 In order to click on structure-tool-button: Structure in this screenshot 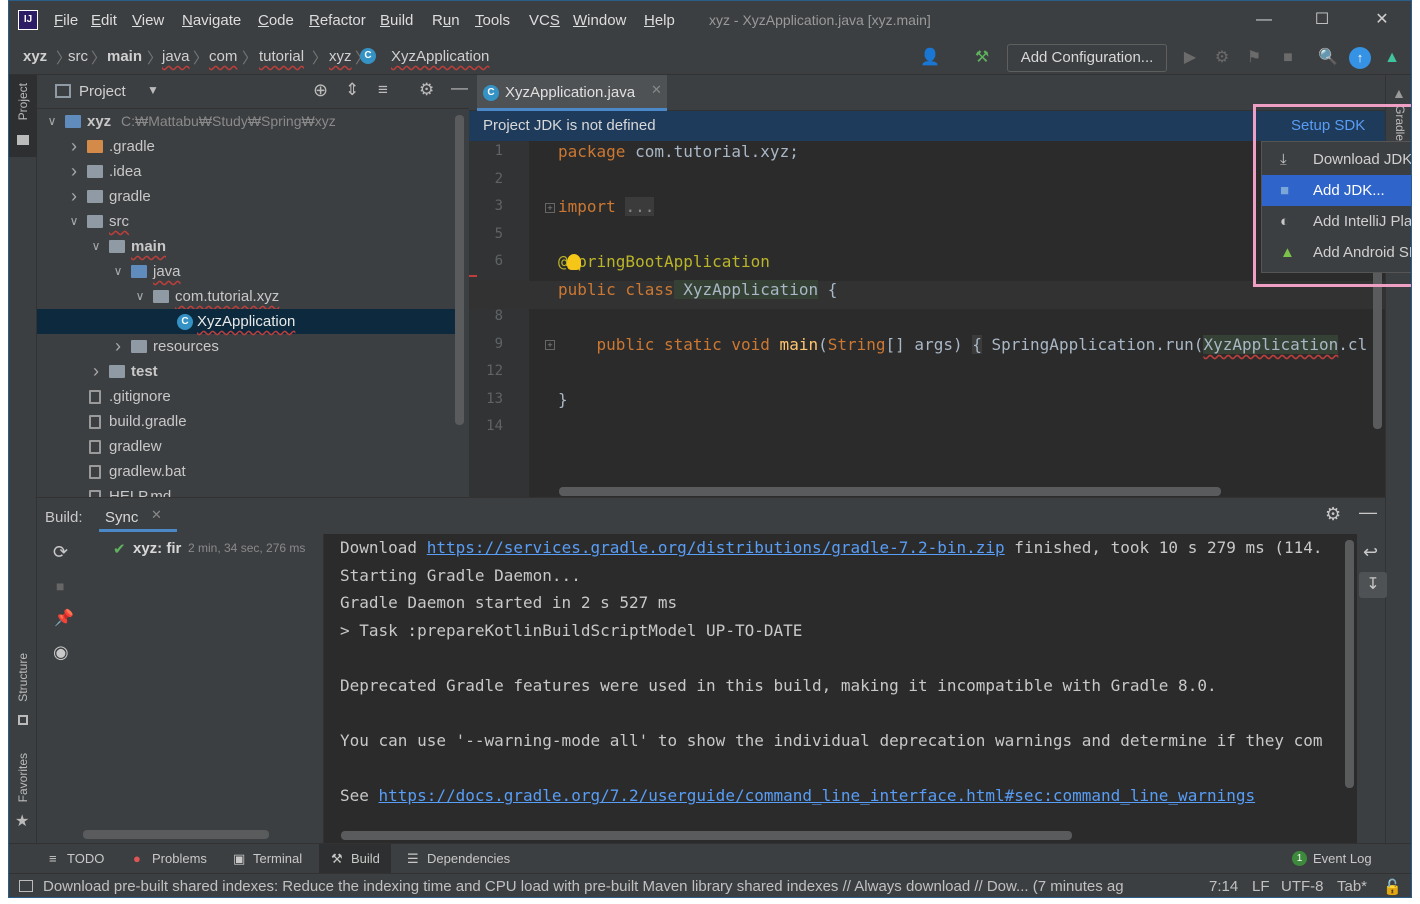, I will do `click(23, 690)`.